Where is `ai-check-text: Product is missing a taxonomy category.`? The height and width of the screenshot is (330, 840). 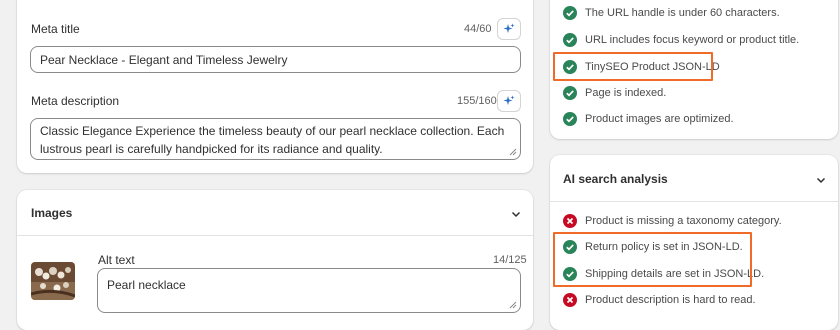 ai-check-text: Product is missing a taxonomy category. is located at coordinates (683, 221).